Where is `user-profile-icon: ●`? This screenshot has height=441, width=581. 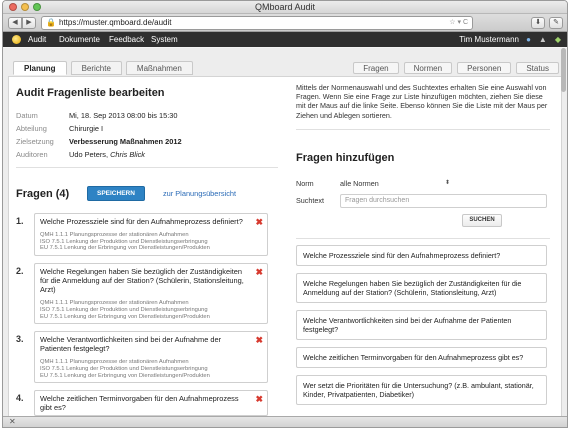
user-profile-icon: ● is located at coordinates (528, 39).